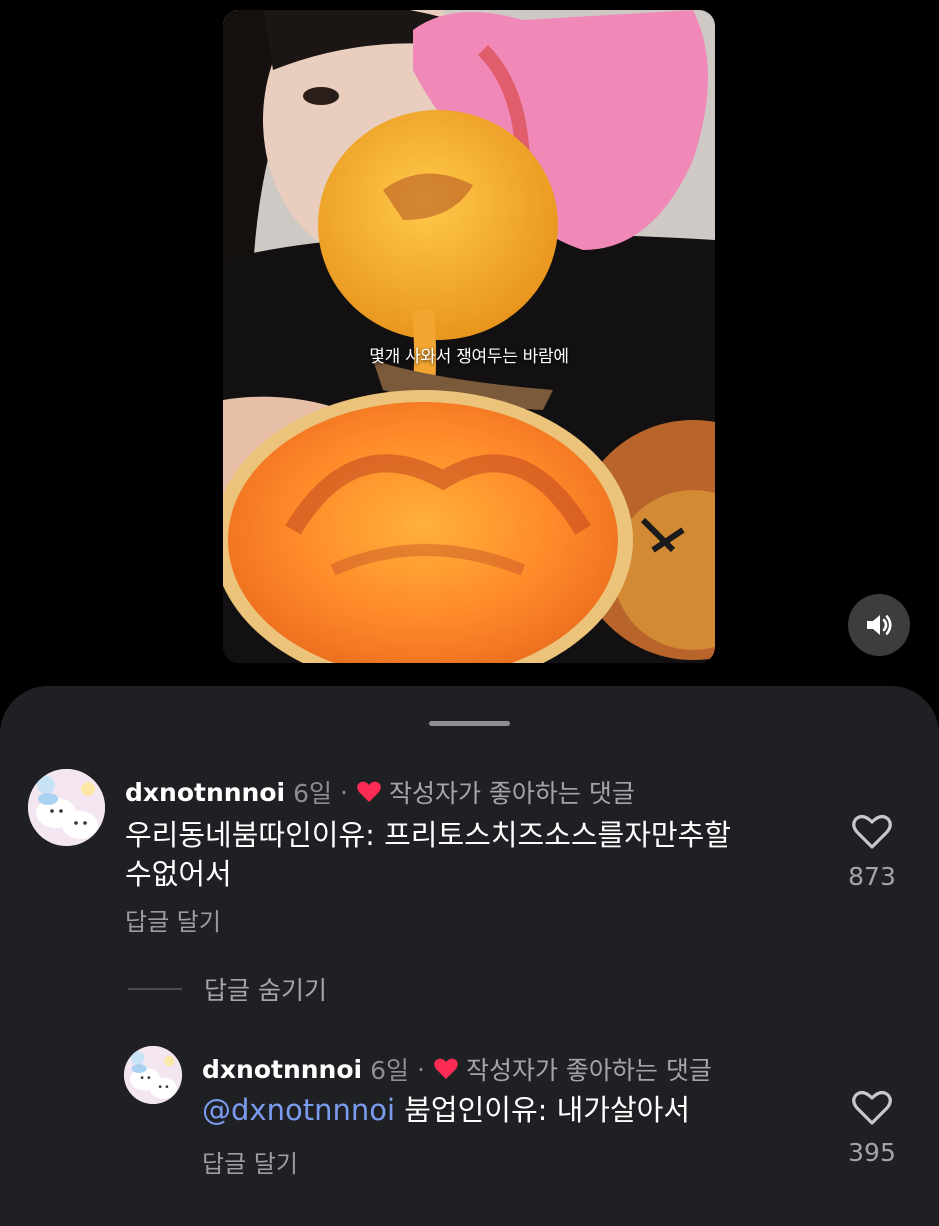 This screenshot has height=1226, width=939. What do you see at coordinates (155, 989) in the screenshot?
I see `divider-line` at bounding box center [155, 989].